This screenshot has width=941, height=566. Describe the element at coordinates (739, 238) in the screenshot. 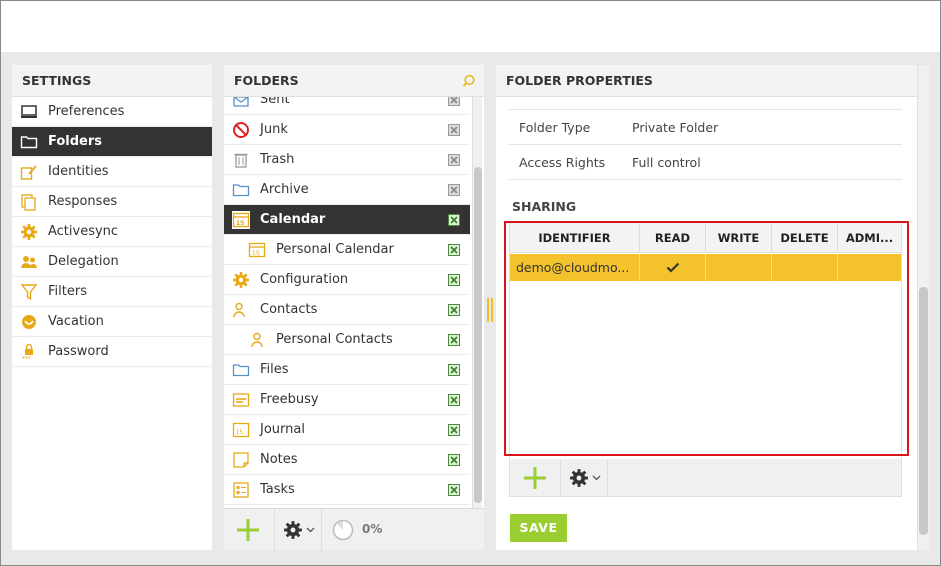

I see `column-header-write: WRITE` at that location.